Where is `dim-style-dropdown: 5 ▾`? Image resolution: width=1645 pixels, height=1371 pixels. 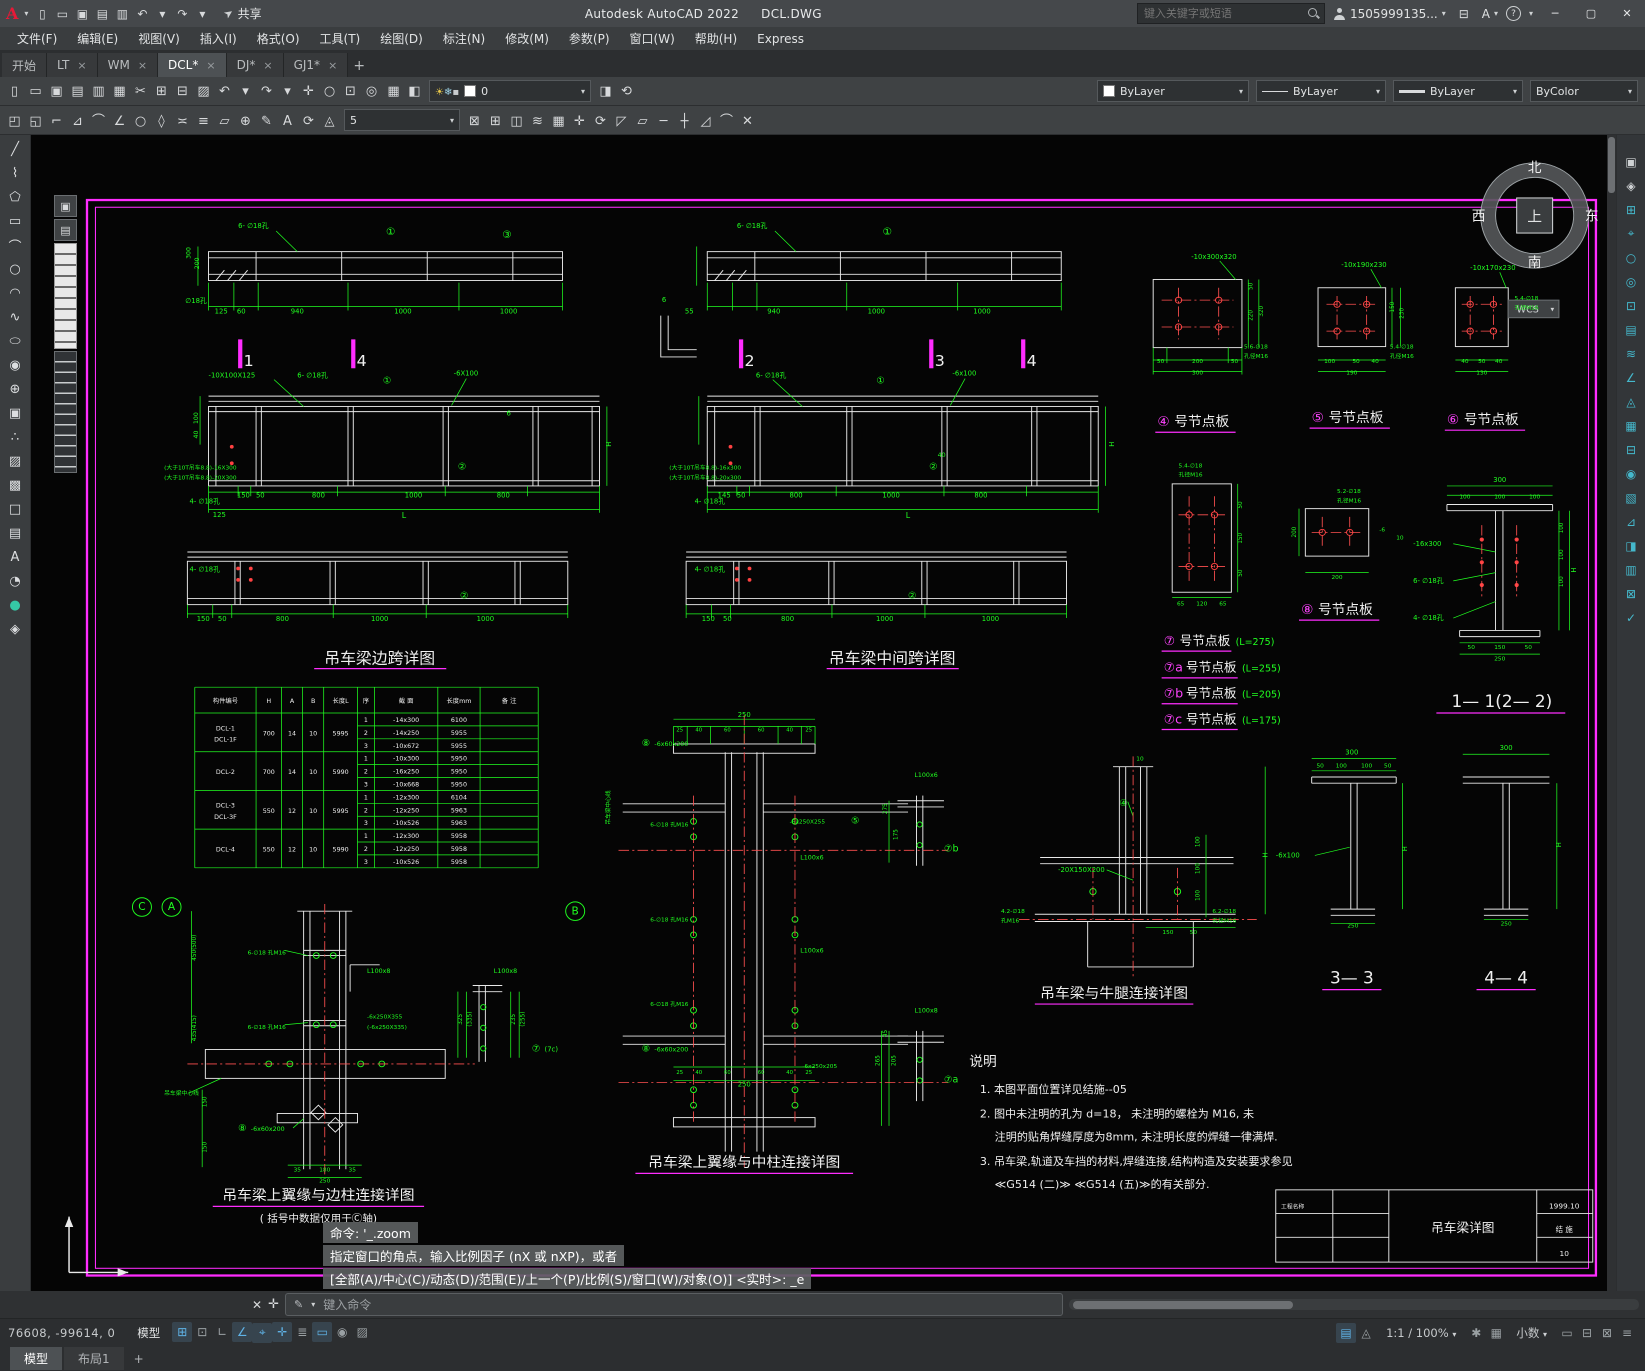 dim-style-dropdown: 5 ▾ is located at coordinates (402, 120).